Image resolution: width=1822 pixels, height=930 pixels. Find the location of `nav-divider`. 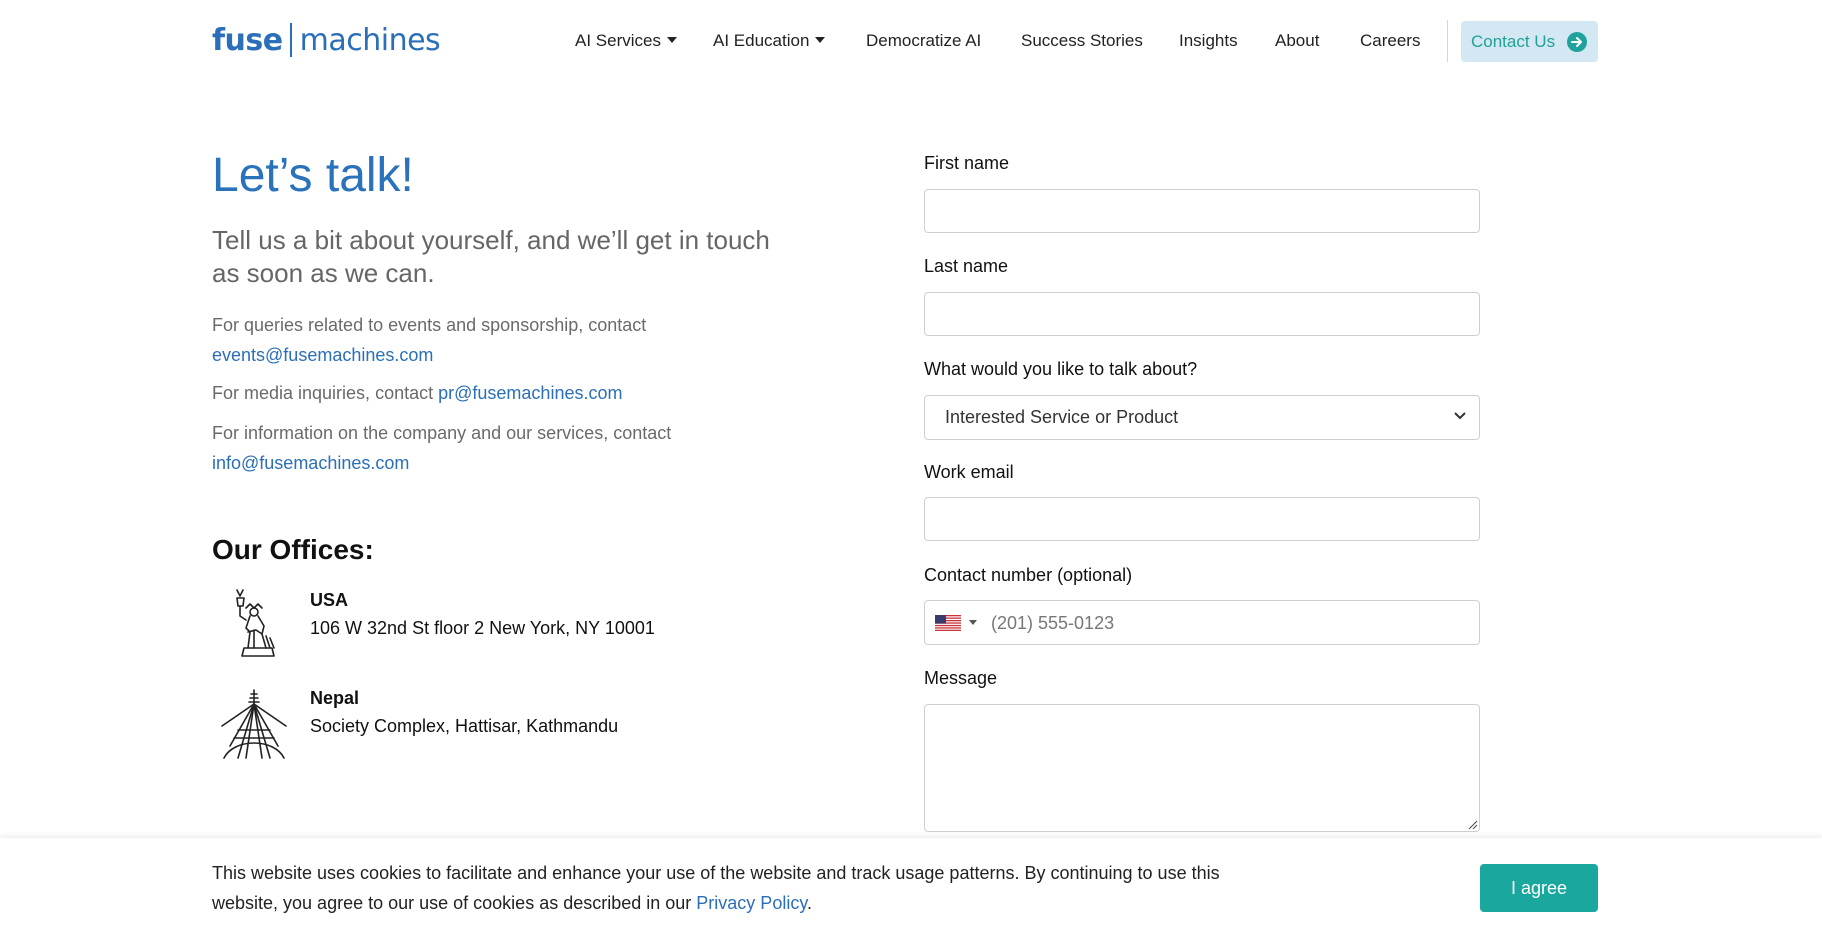

nav-divider is located at coordinates (1447, 41).